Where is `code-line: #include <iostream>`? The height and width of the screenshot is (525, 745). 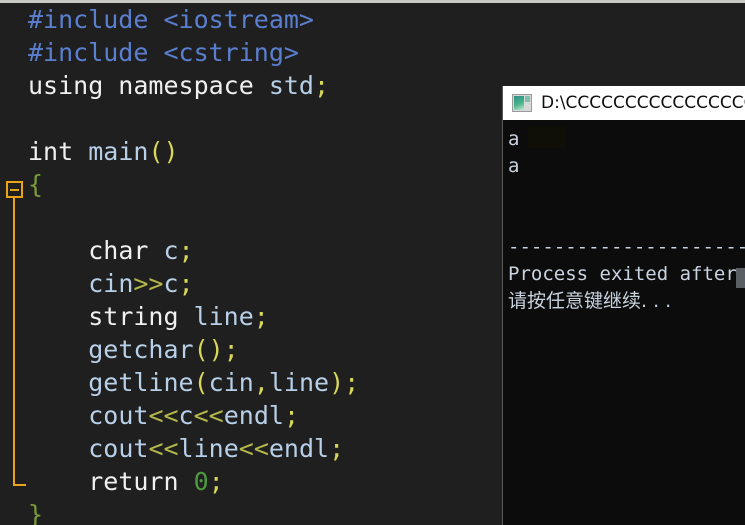
code-line: #include <iostream> is located at coordinates (265, 19).